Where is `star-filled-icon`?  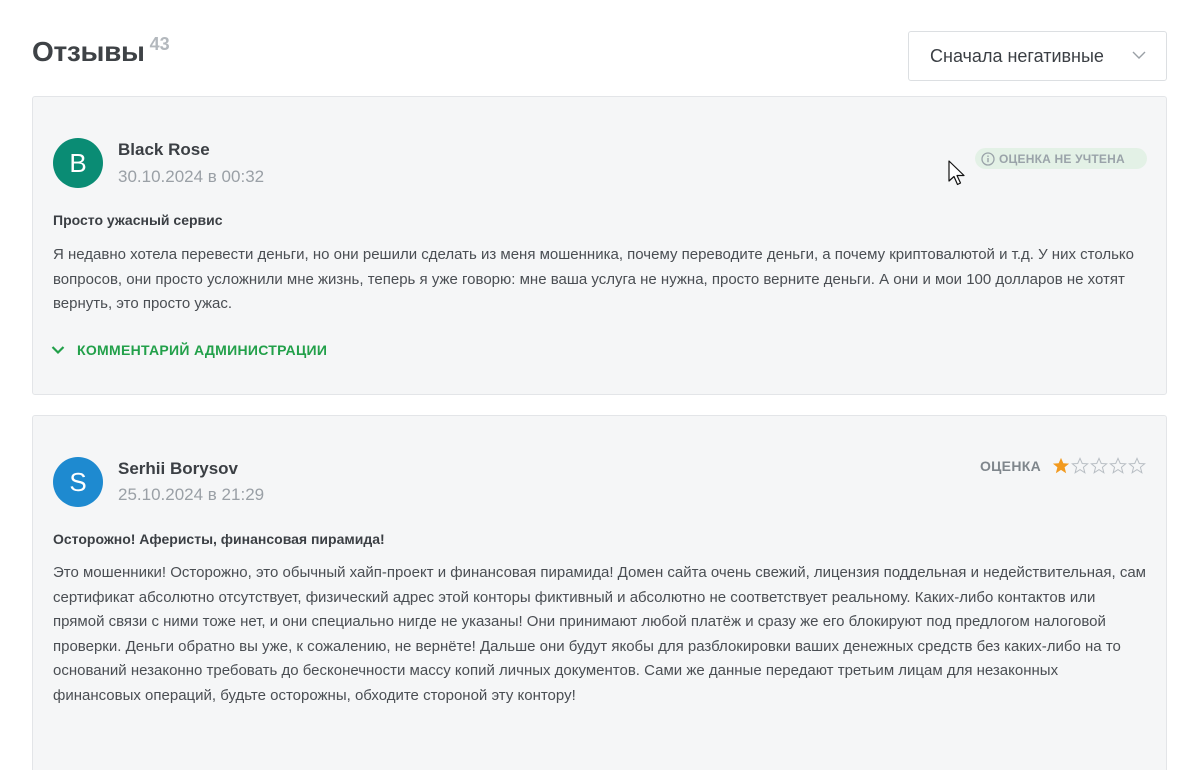 star-filled-icon is located at coordinates (1061, 465).